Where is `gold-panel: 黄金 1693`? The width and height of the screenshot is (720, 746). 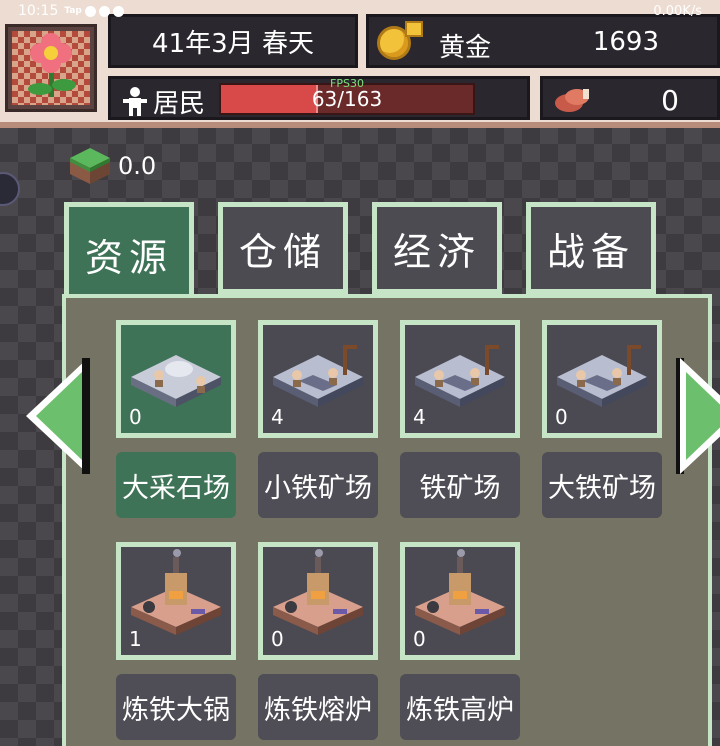 gold-panel: 黄金 1693 is located at coordinates (543, 41).